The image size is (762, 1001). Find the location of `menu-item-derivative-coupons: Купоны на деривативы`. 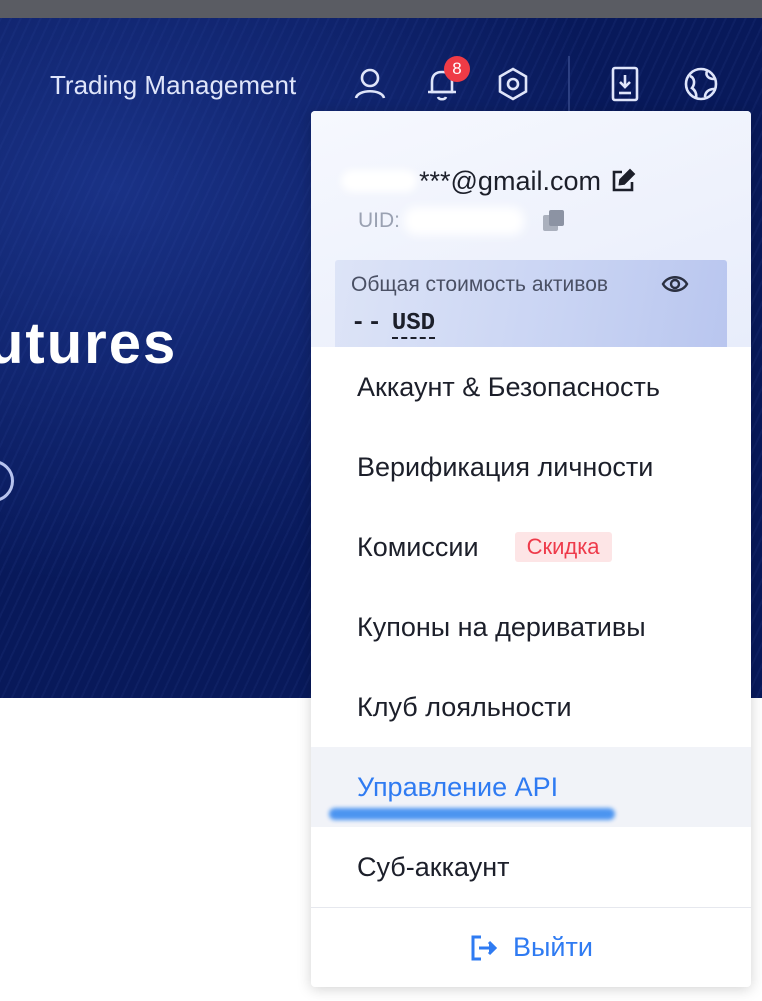

menu-item-derivative-coupons: Купоны на деривативы is located at coordinates (531, 627).